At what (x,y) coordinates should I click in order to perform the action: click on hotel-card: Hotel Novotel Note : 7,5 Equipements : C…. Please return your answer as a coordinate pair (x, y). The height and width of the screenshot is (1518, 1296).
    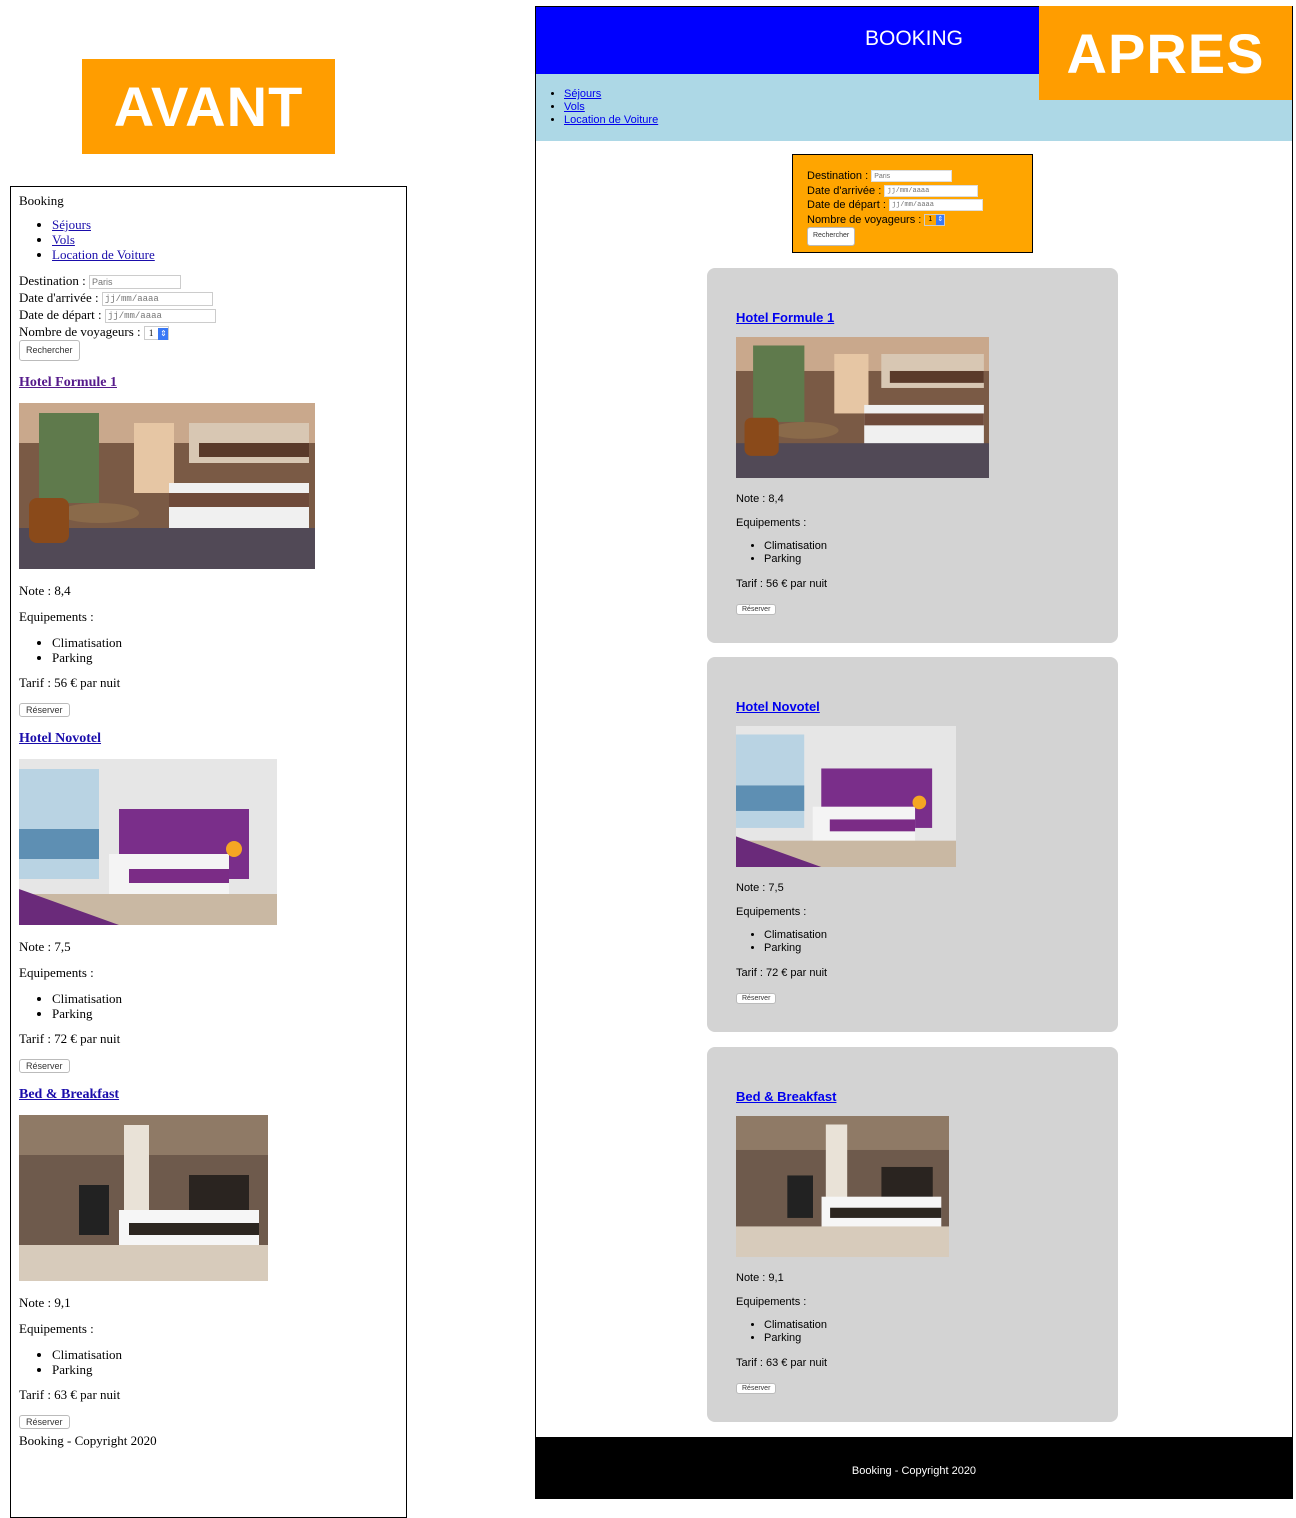
    Looking at the image, I should click on (912, 844).